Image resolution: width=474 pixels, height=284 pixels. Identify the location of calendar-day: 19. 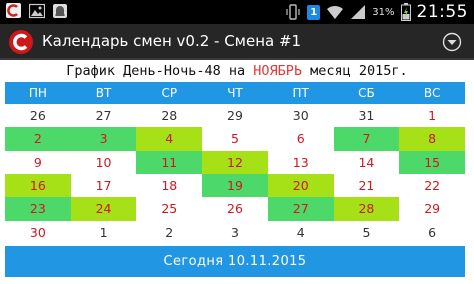
(235, 186).